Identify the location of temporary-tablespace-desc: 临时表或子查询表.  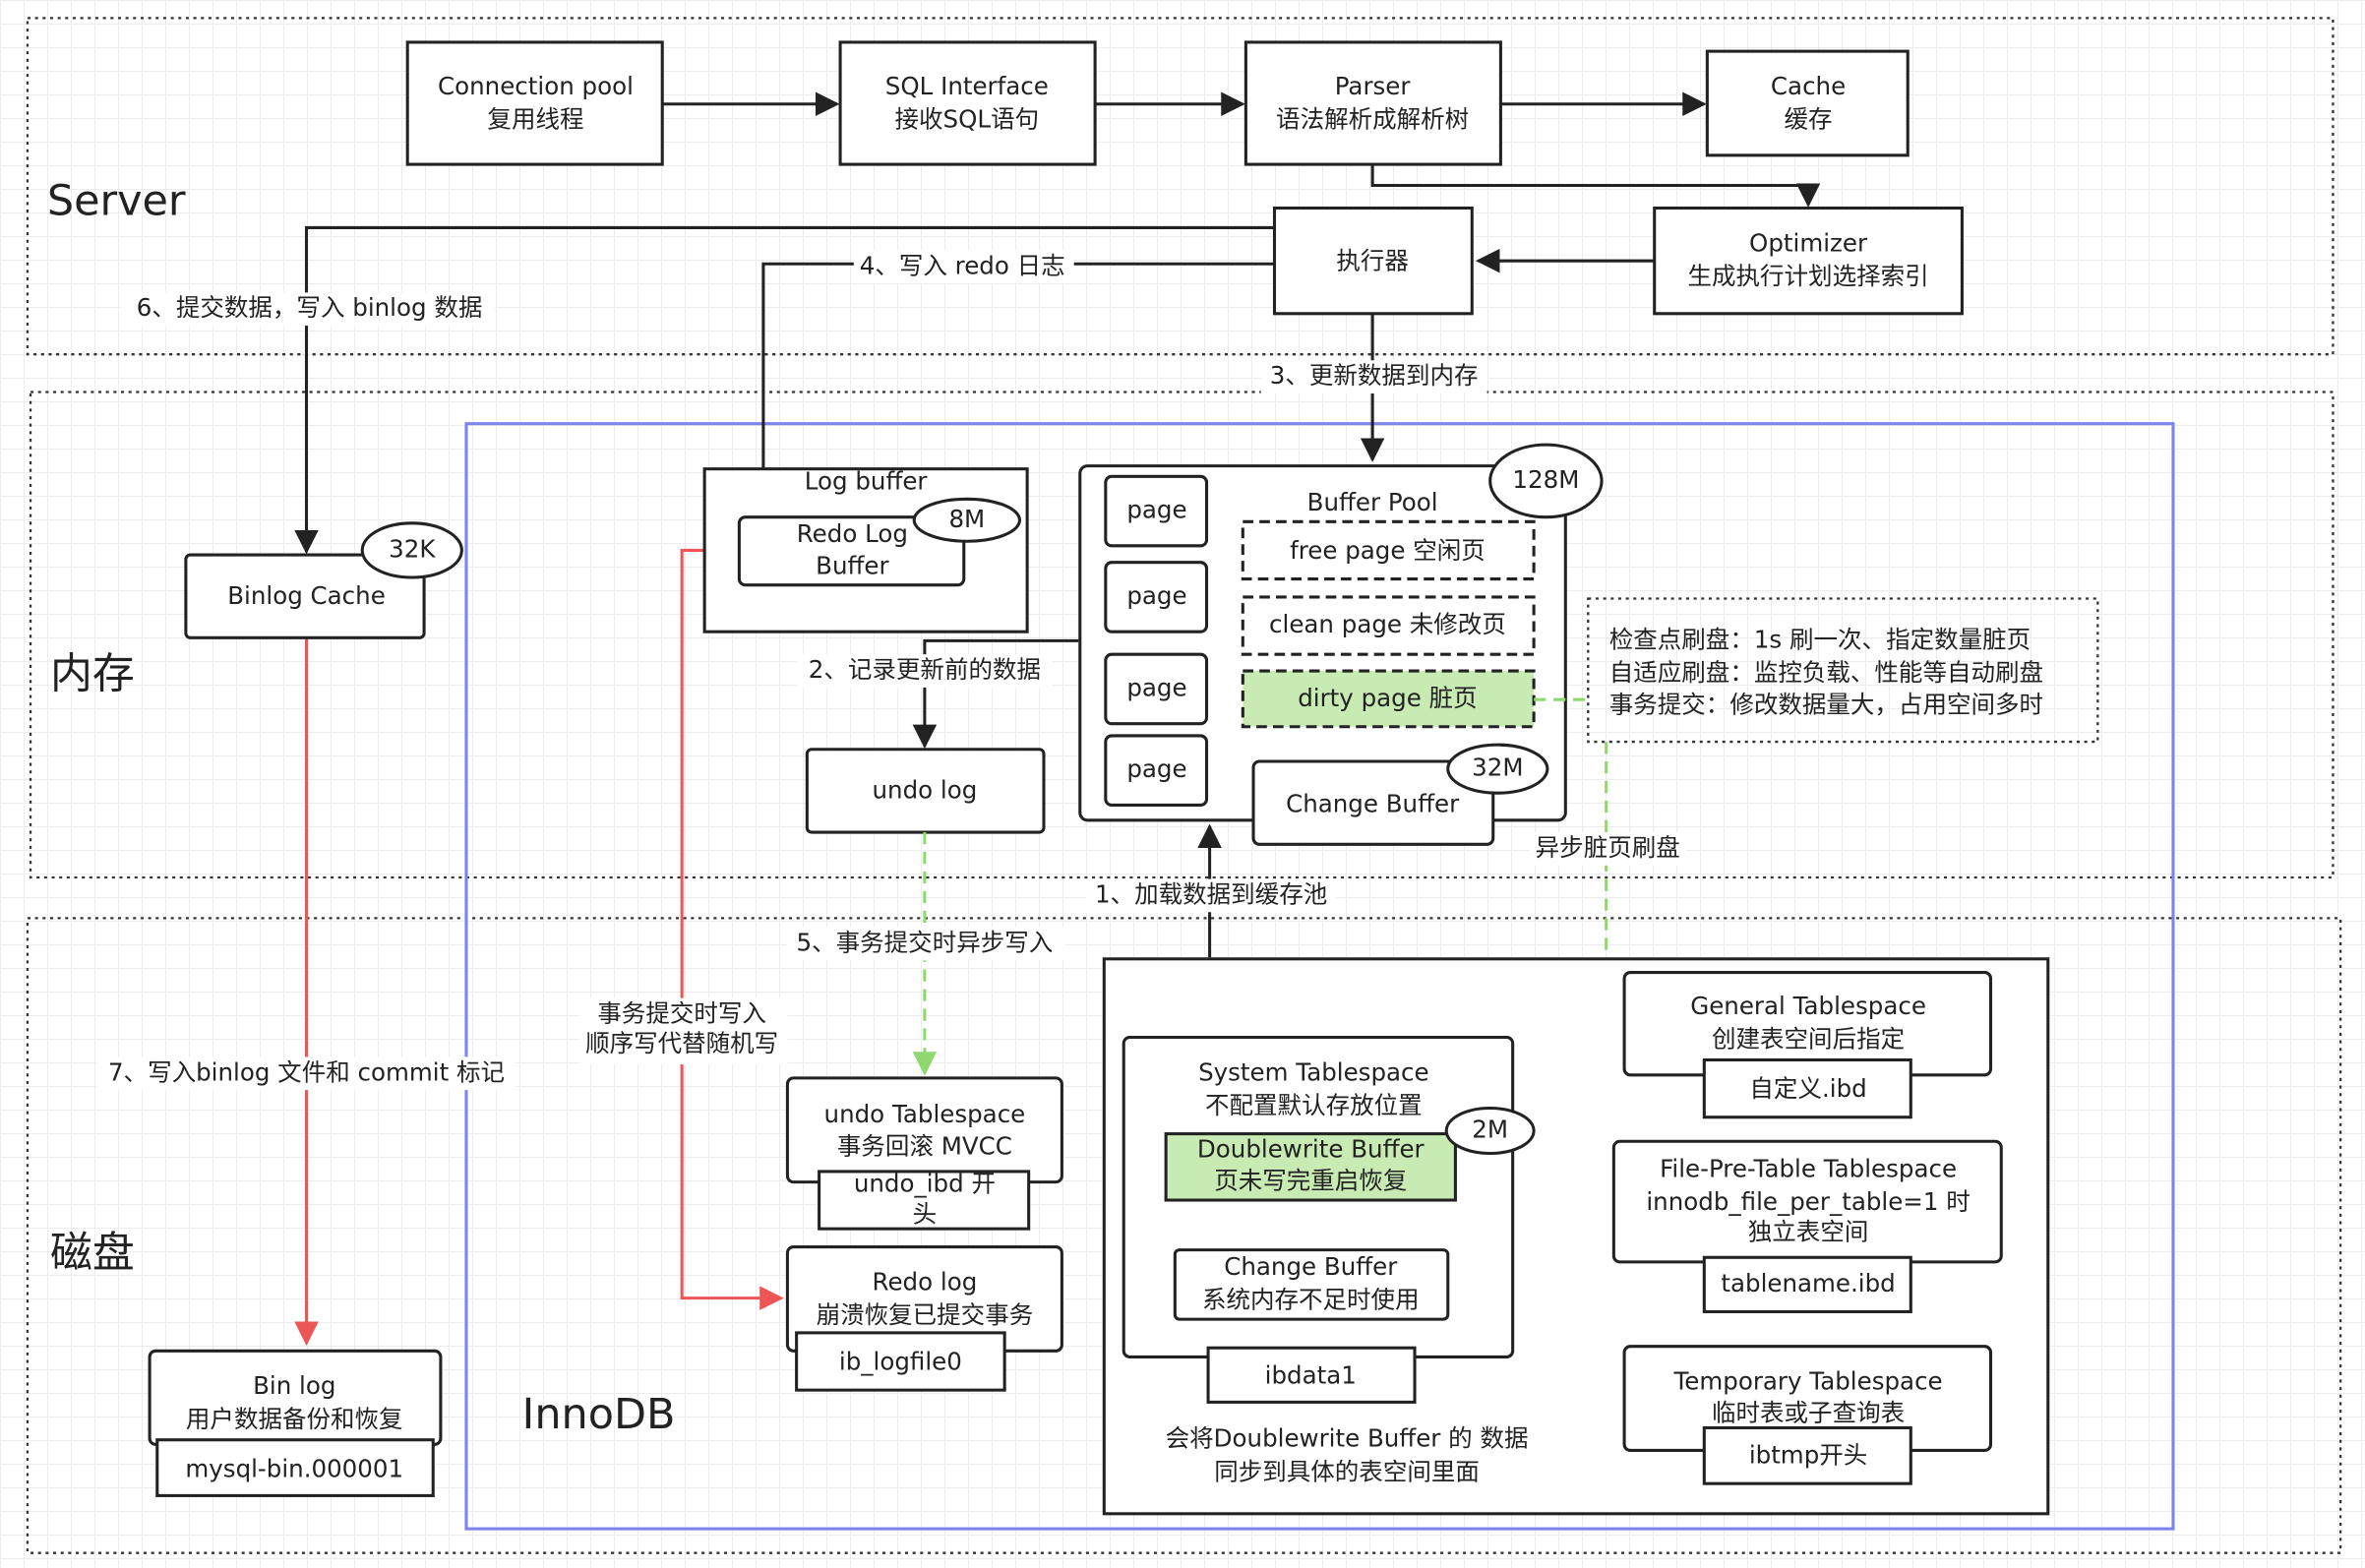
(1808, 1413).